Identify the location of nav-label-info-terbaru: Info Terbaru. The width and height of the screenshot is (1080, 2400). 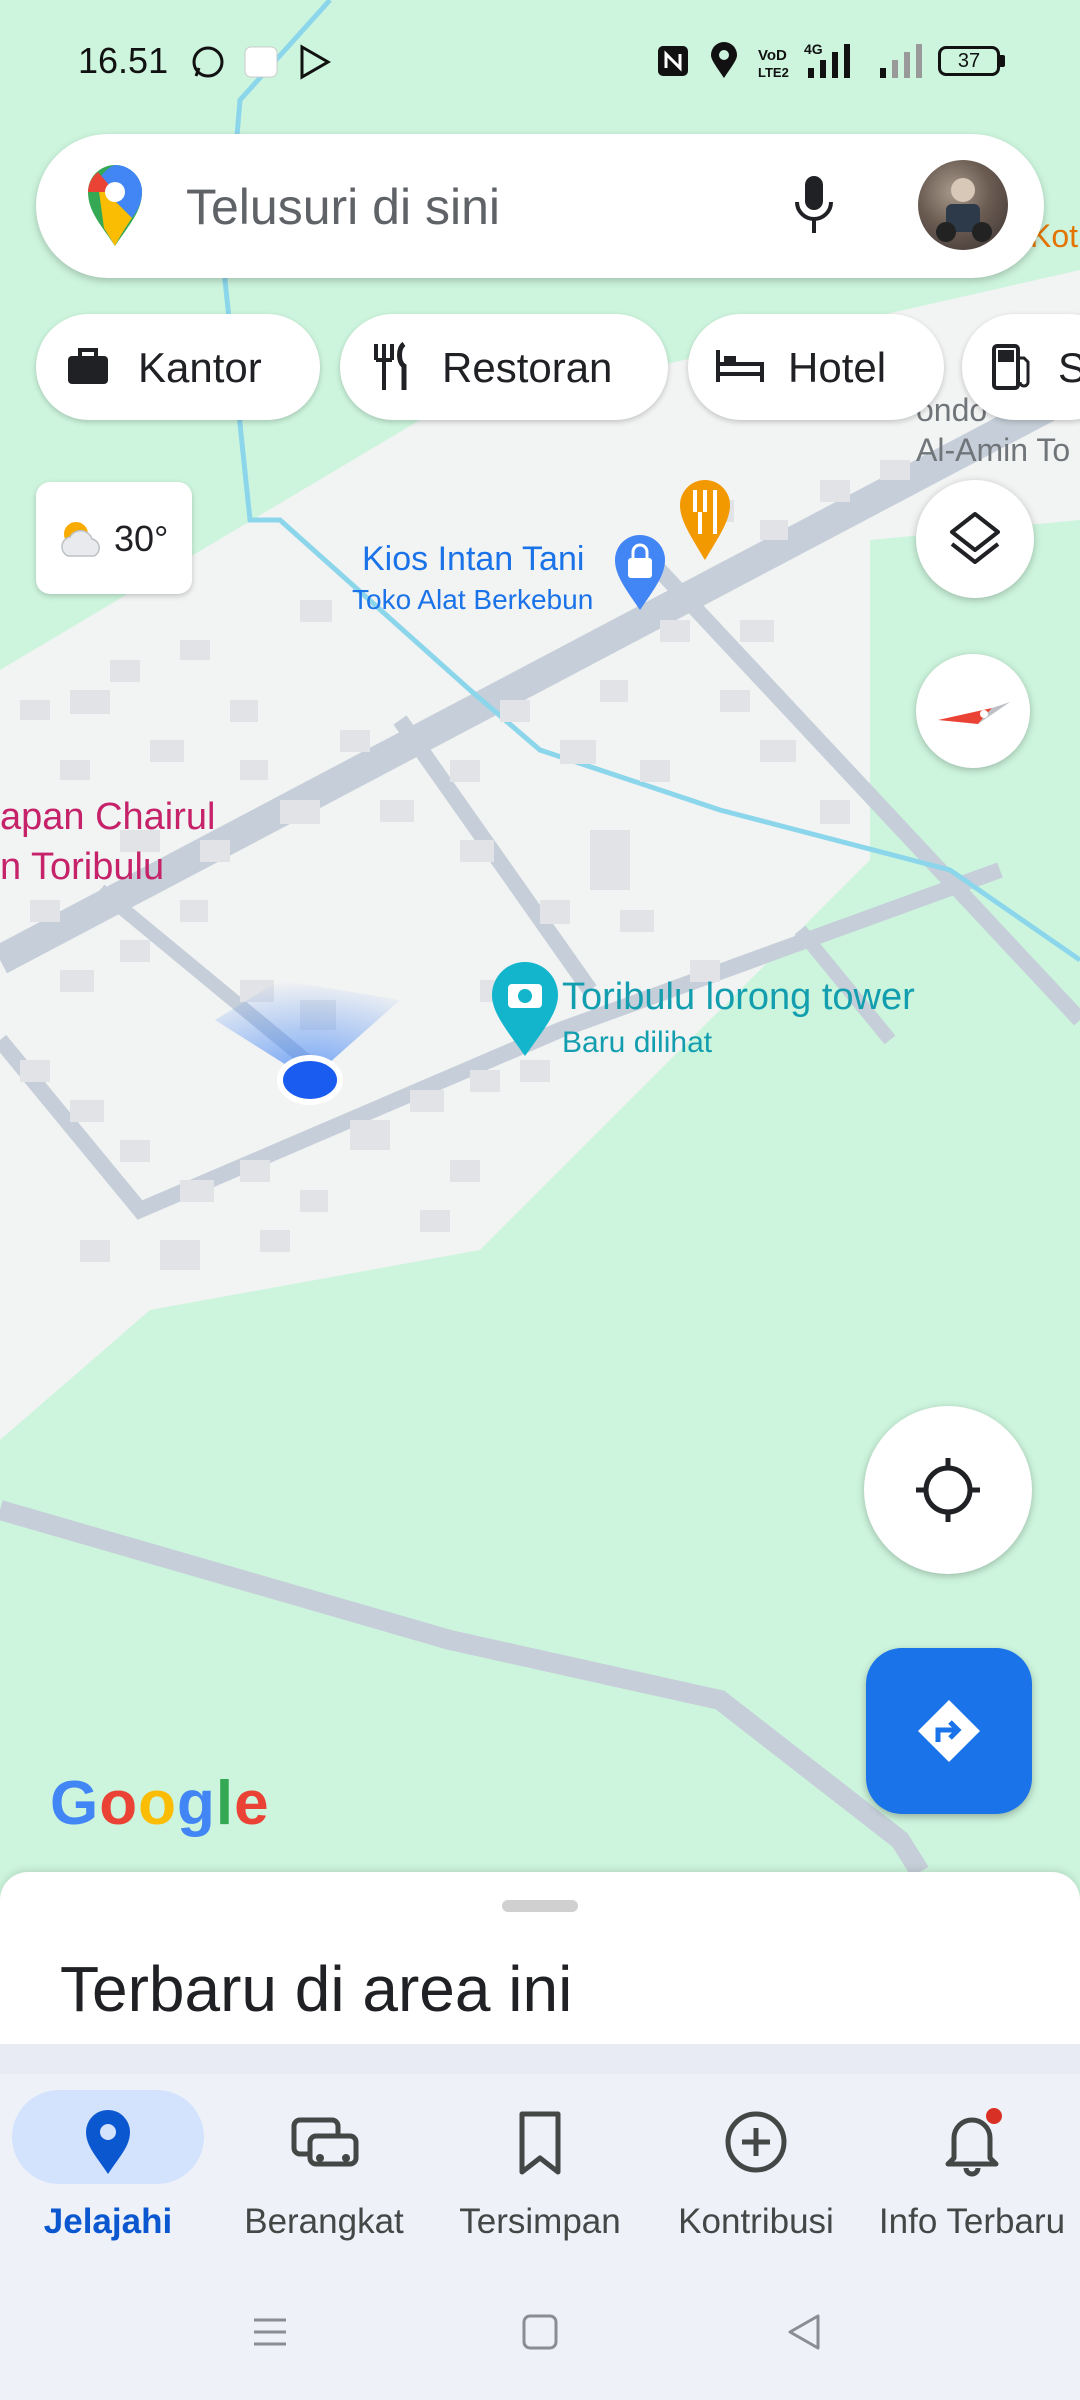
(972, 2221).